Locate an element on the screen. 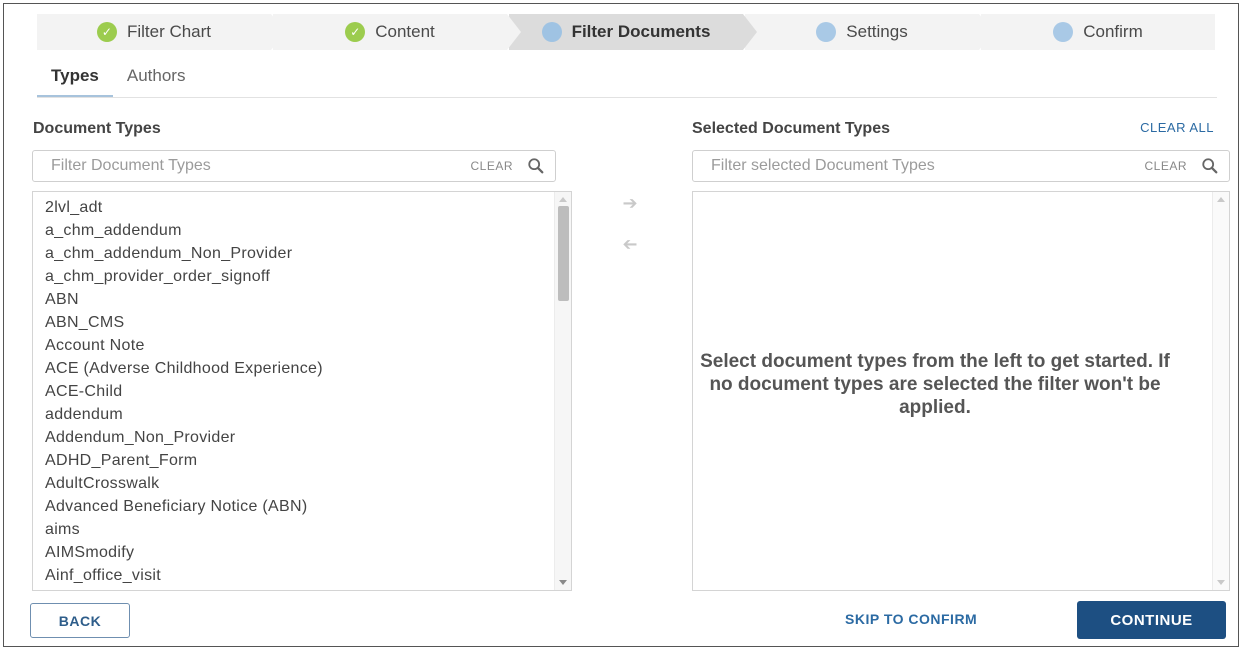  skip-to-confirm-button: SKIP TO CONFIRM is located at coordinates (911, 619).